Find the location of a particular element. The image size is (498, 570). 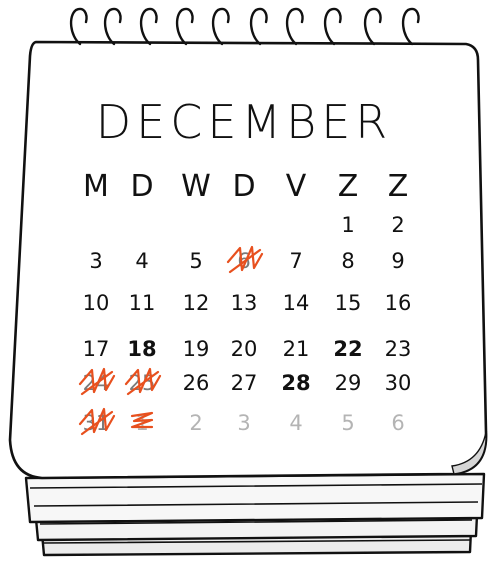

day-cell: 12 is located at coordinates (196, 303).